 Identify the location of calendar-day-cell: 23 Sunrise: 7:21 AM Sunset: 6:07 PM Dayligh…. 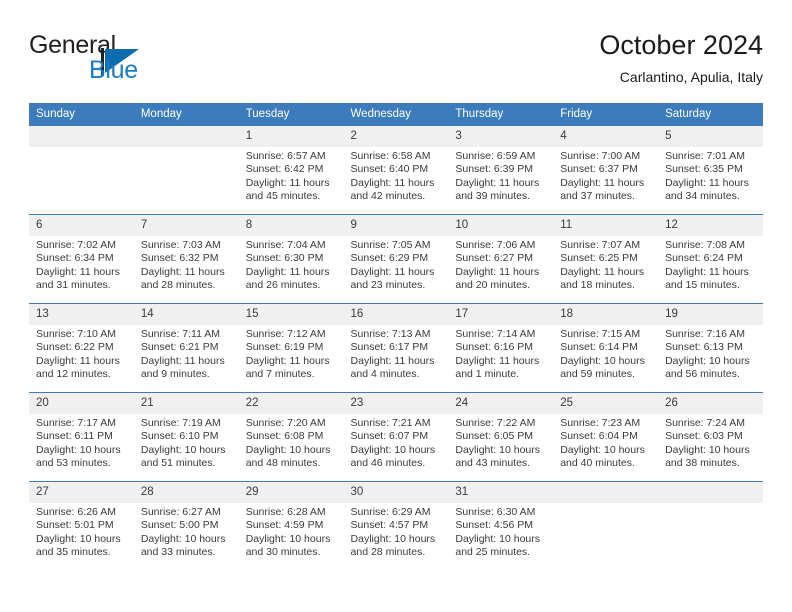
(396, 437).